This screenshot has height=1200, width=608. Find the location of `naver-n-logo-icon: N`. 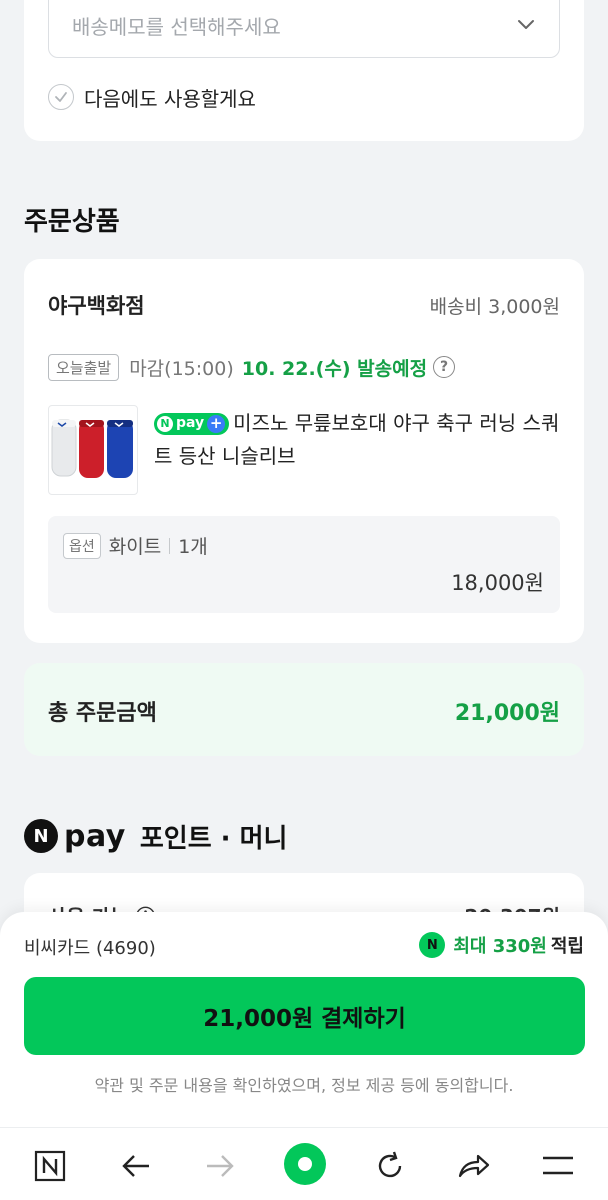

naver-n-logo-icon: N is located at coordinates (41, 836).